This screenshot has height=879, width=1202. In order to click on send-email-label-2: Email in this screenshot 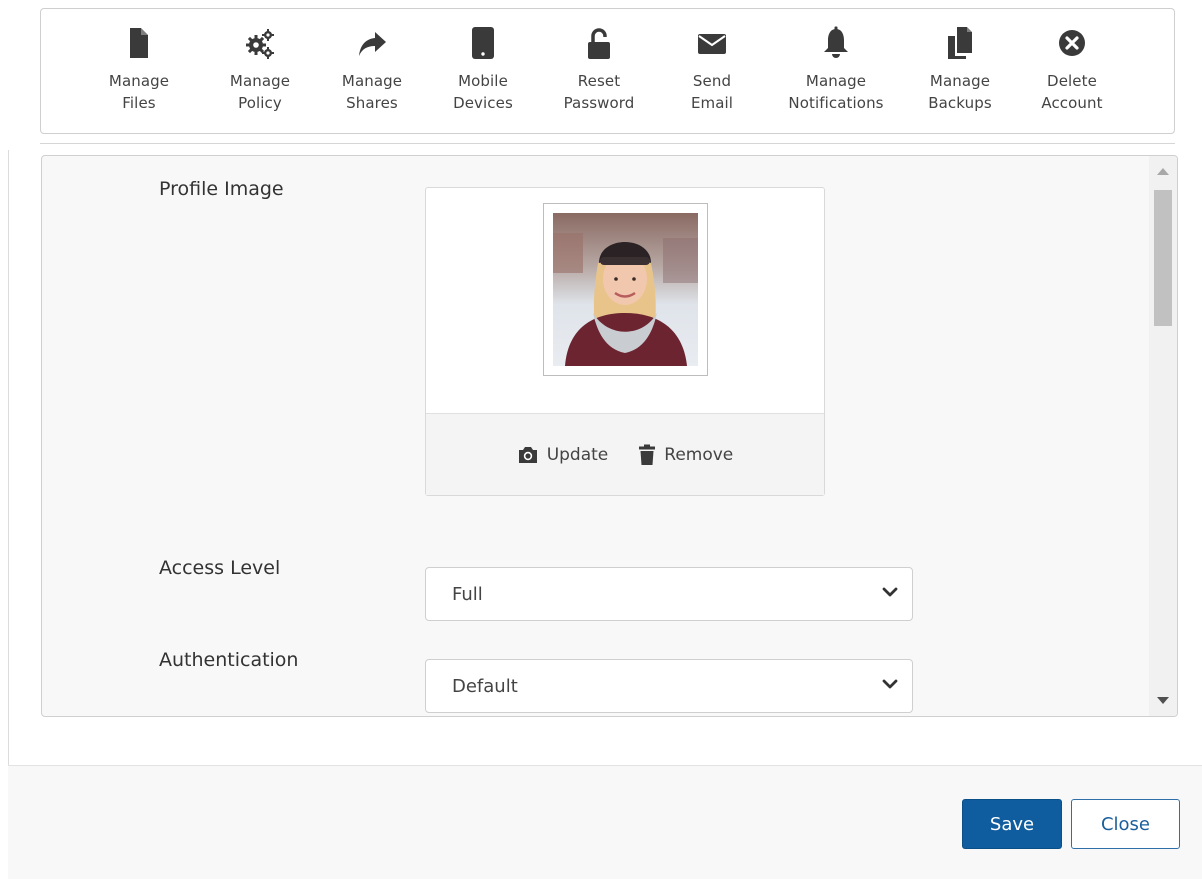, I will do `click(712, 103)`.